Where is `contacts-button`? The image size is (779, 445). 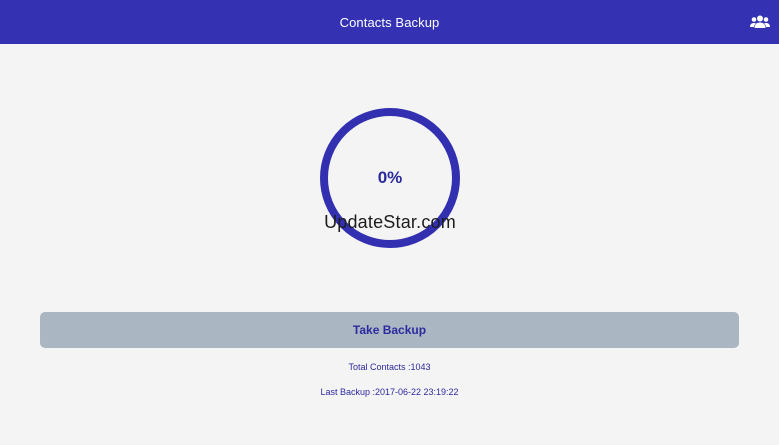 contacts-button is located at coordinates (760, 22).